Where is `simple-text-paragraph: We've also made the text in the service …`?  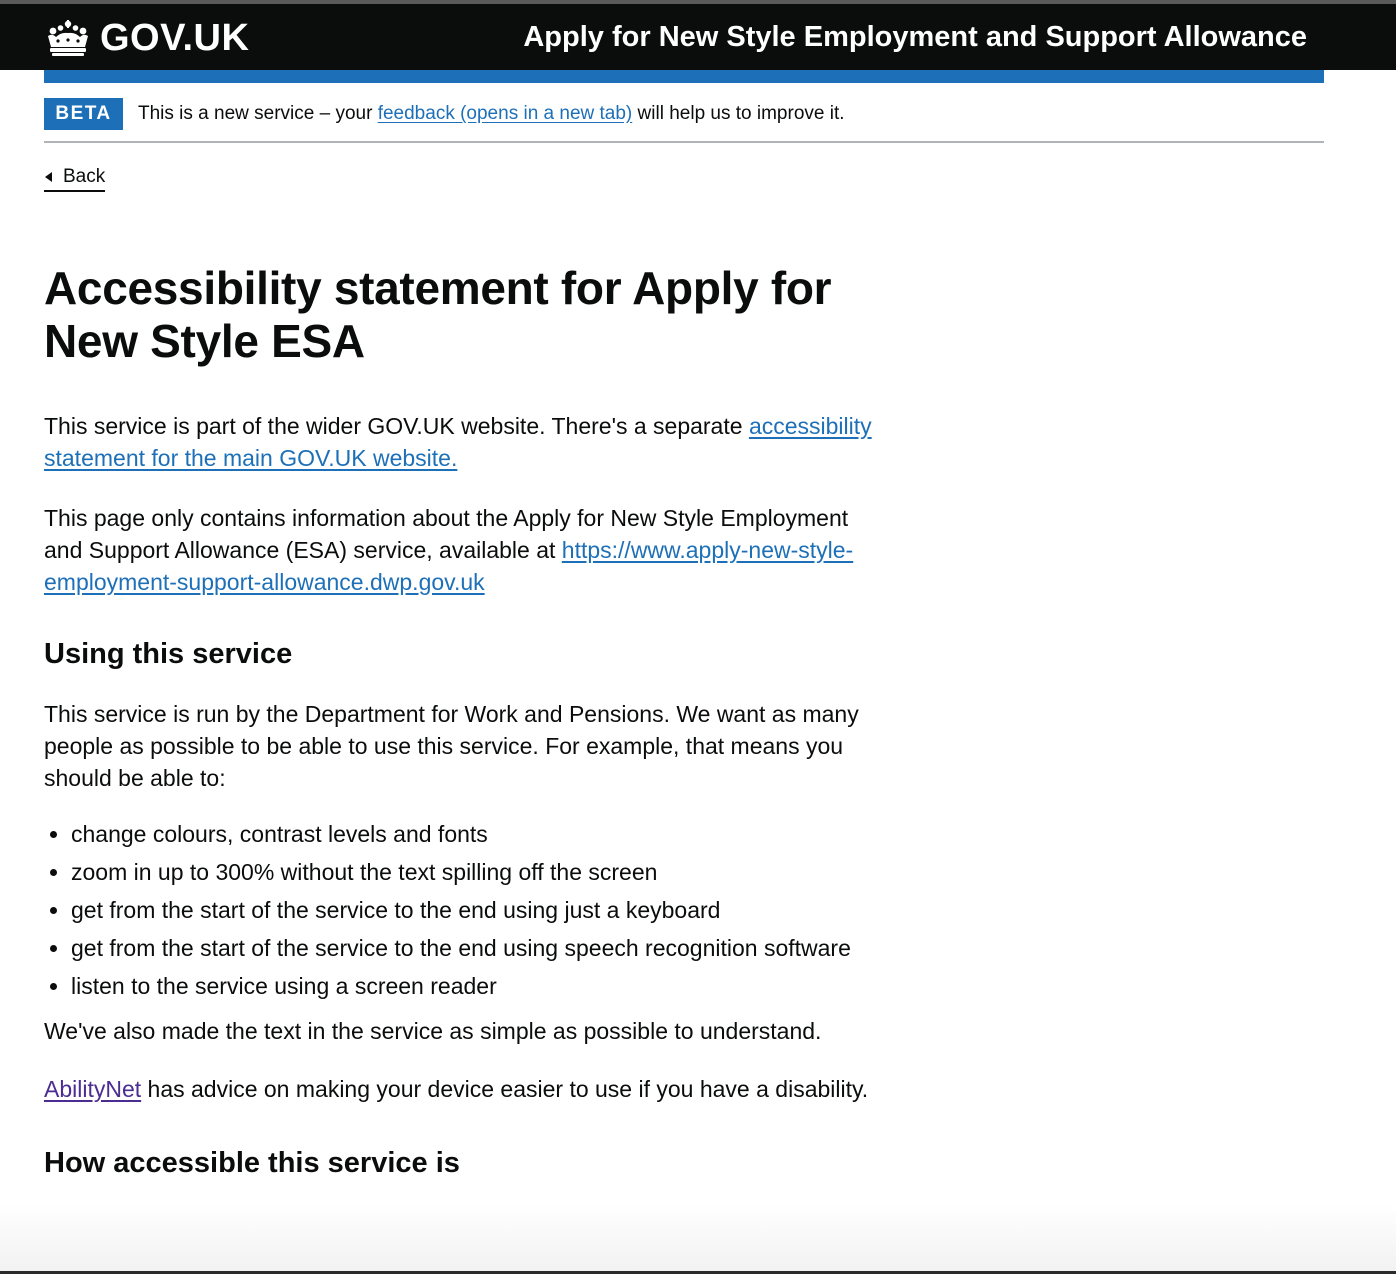 simple-text-paragraph: We've also made the text in the service … is located at coordinates (433, 1031).